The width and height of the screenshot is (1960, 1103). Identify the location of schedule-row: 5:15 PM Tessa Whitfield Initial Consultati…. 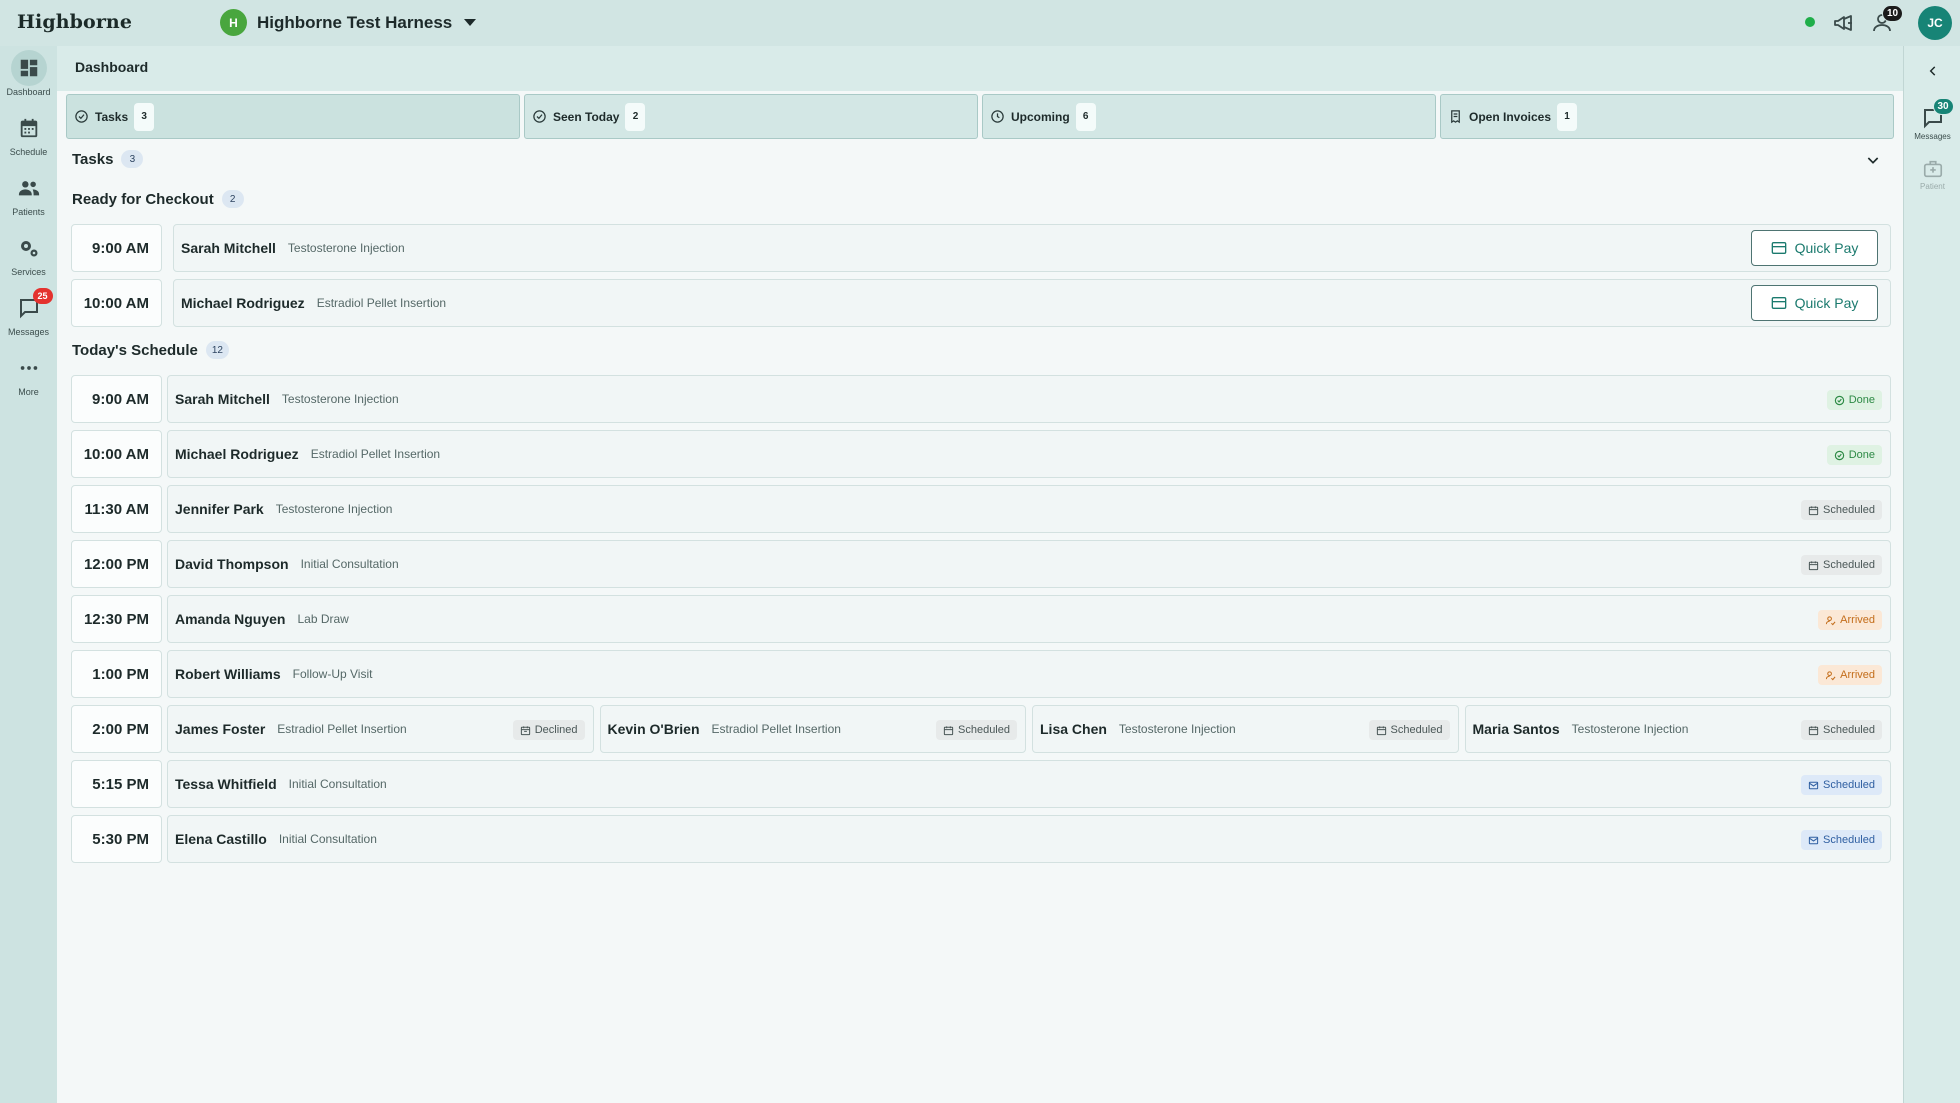
(981, 784).